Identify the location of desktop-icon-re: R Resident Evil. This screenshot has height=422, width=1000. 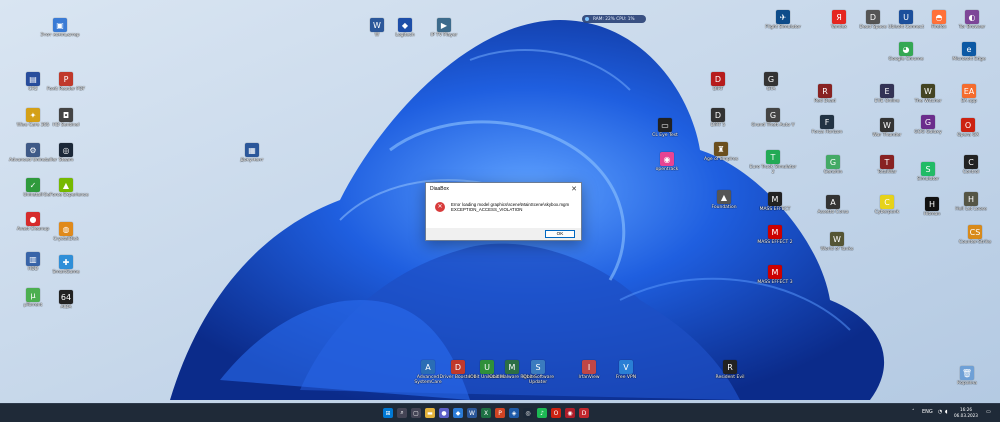
(730, 370).